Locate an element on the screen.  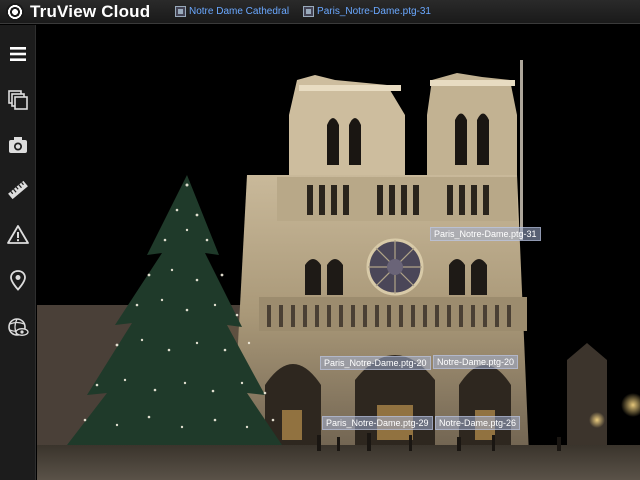
scan-tag: Paris_Notre-Dame.ptg-20 is located at coordinates (375, 363).